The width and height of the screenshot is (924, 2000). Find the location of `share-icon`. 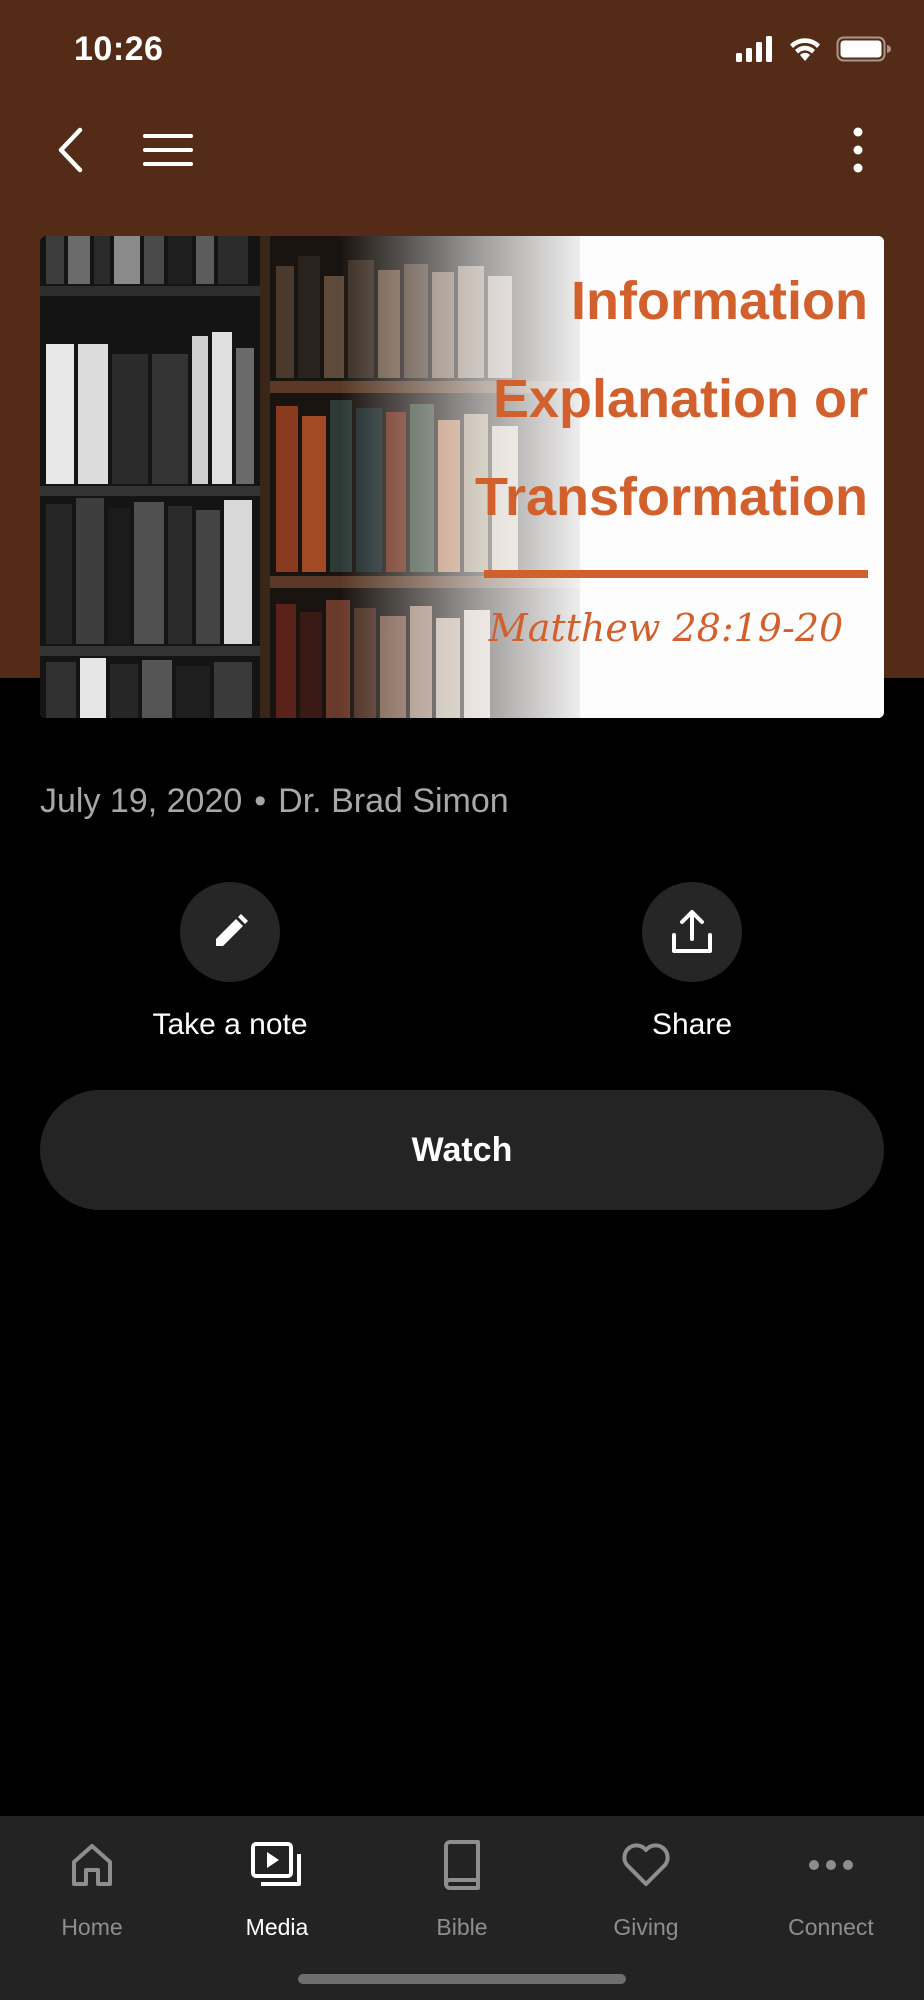

share-icon is located at coordinates (692, 931).